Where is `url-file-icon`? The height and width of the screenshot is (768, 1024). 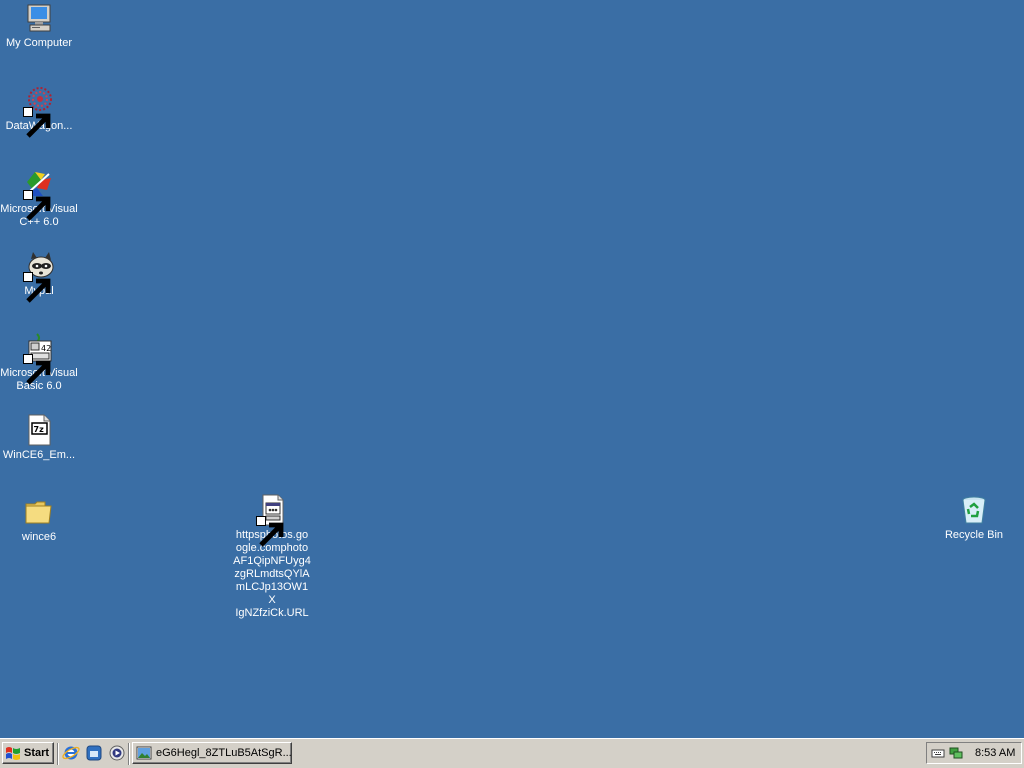 url-file-icon is located at coordinates (272, 520).